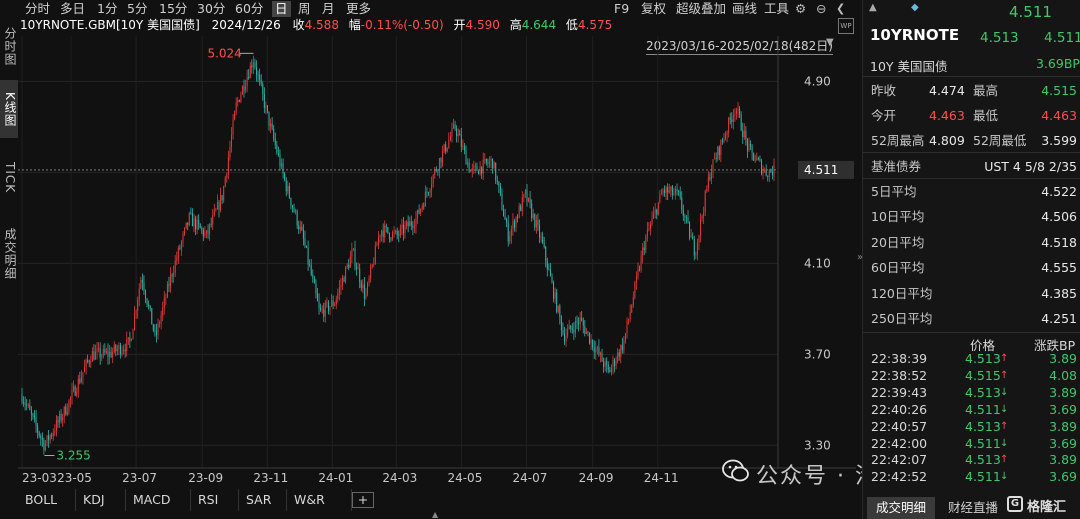 The height and width of the screenshot is (519, 1080). I want to click on period-tab-0: 分时, so click(37, 9).